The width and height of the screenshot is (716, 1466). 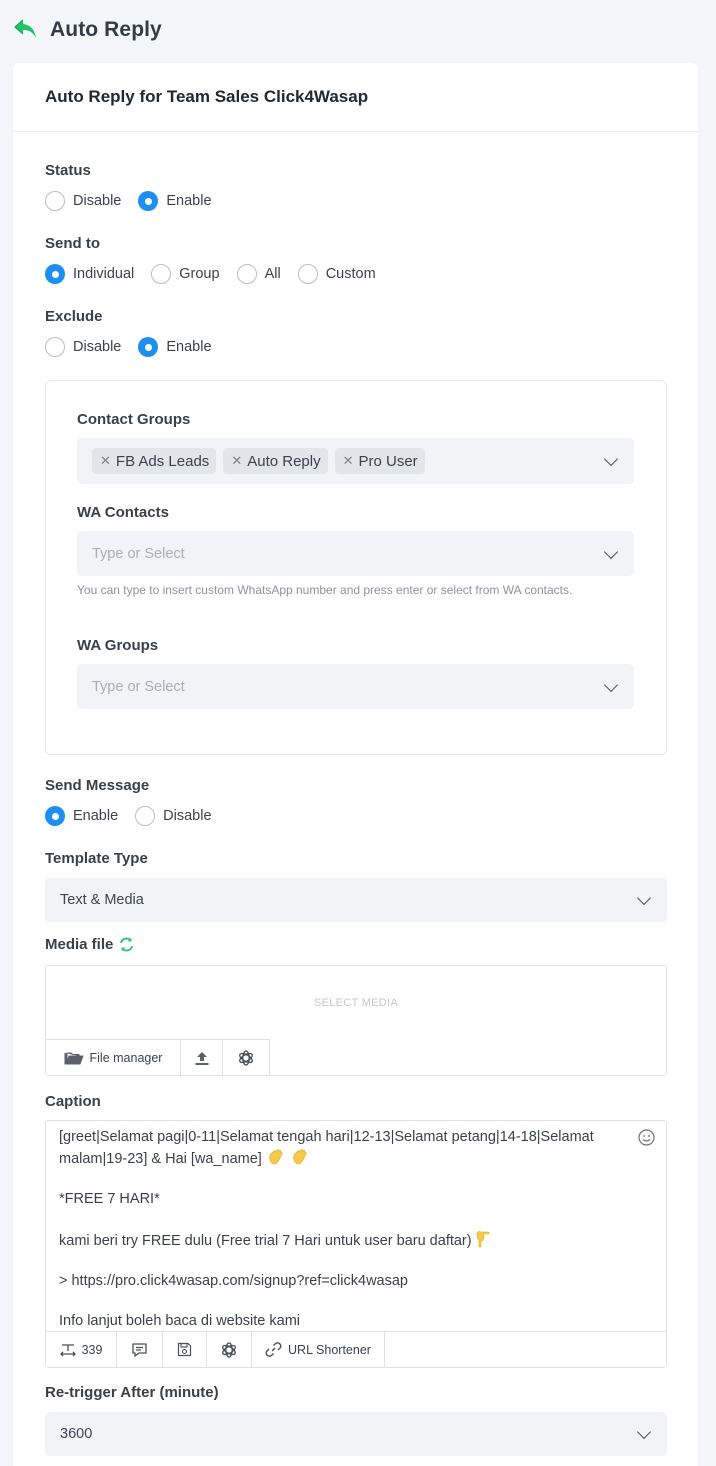 I want to click on send-message-disable-radio: Disable, so click(x=173, y=816).